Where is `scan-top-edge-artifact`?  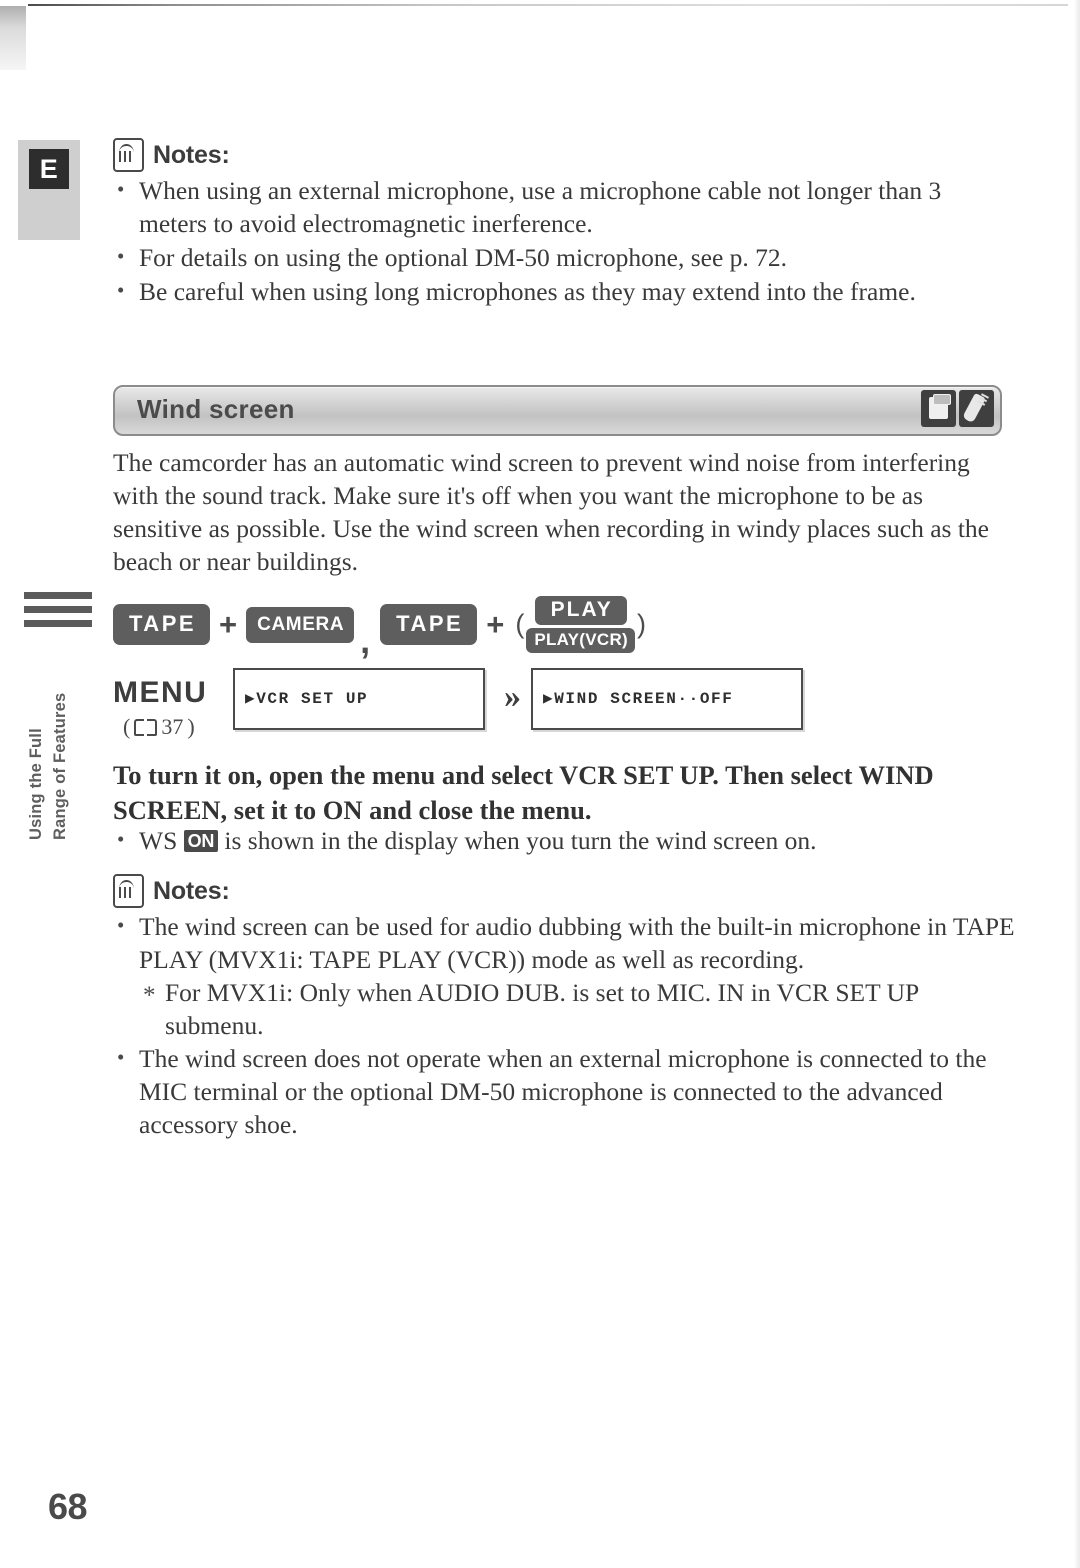
scan-top-edge-artifact is located at coordinates (548, 5).